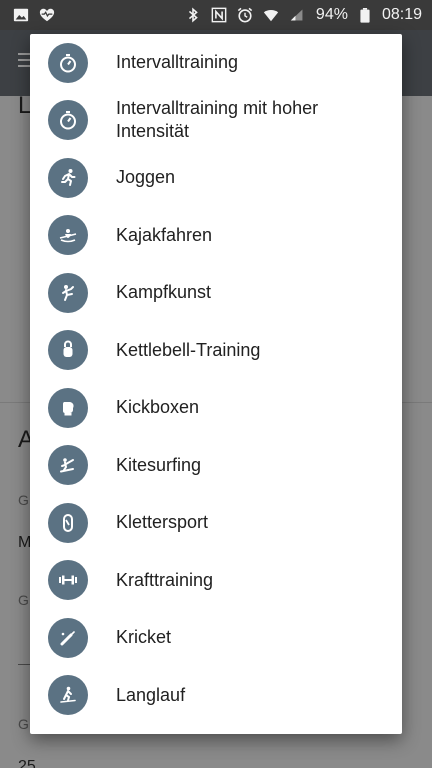  I want to click on cricket-bat-icon, so click(68, 637).